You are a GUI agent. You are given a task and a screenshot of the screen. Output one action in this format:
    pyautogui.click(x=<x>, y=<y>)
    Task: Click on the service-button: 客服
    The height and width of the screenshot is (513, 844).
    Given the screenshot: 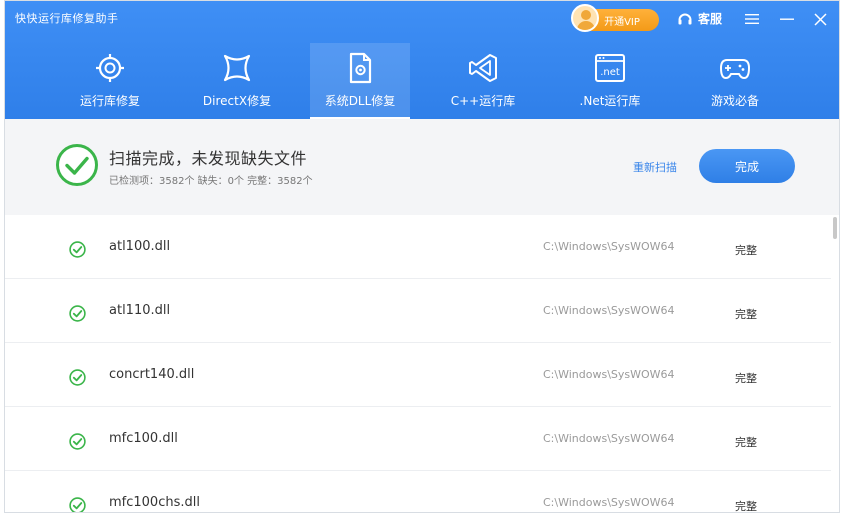 What is the action you would take?
    pyautogui.click(x=699, y=18)
    